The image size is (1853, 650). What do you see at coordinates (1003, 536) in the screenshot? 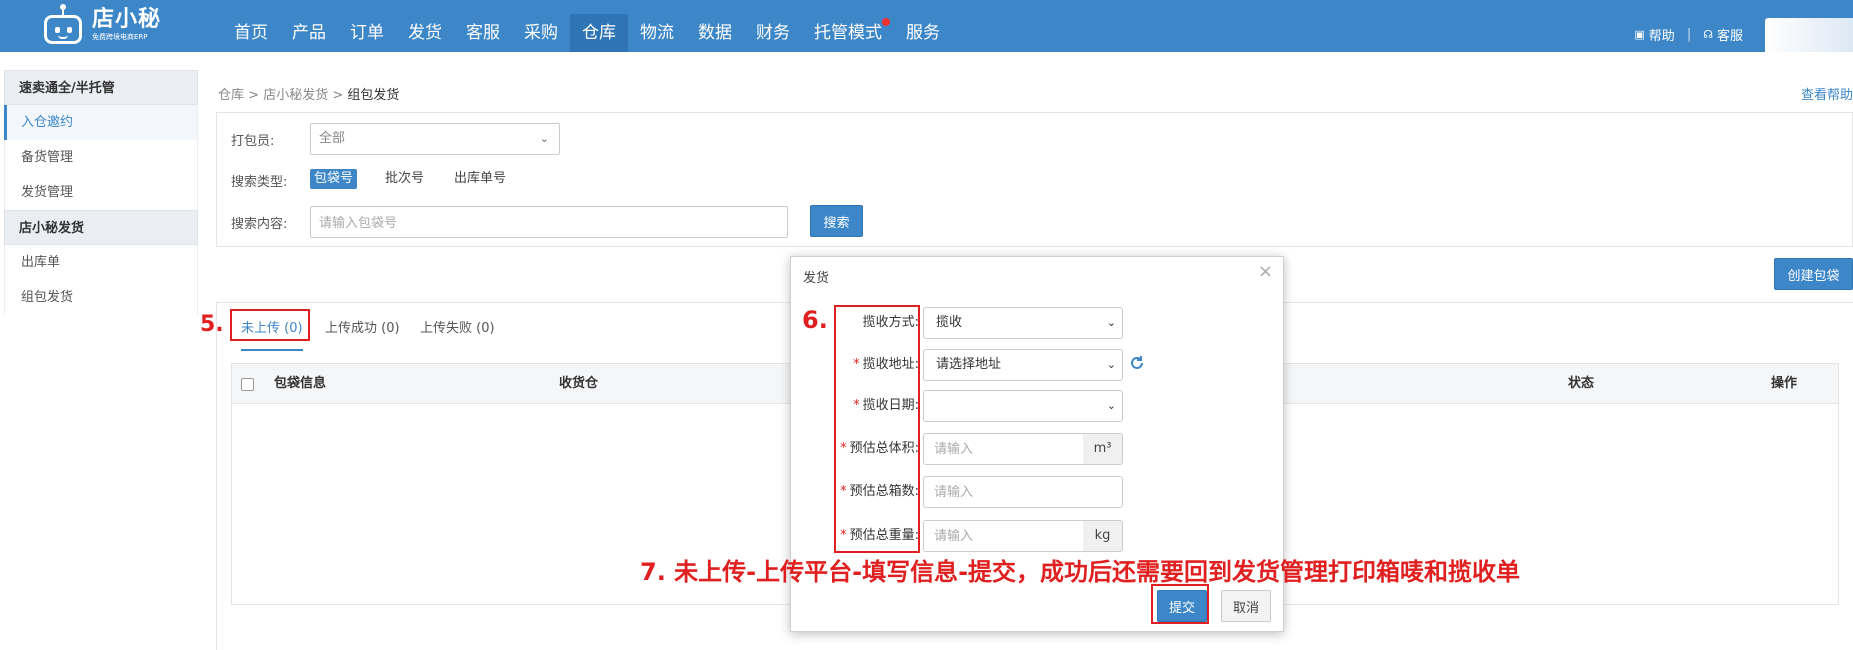
I see `weight-input` at bounding box center [1003, 536].